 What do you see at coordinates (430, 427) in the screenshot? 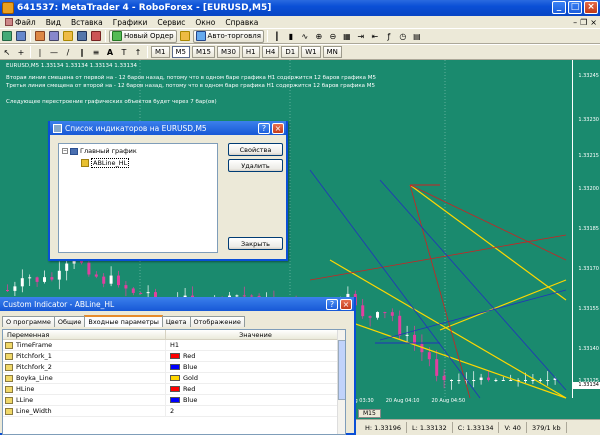
I see `status-low: L: 1.33132` at bounding box center [430, 427].